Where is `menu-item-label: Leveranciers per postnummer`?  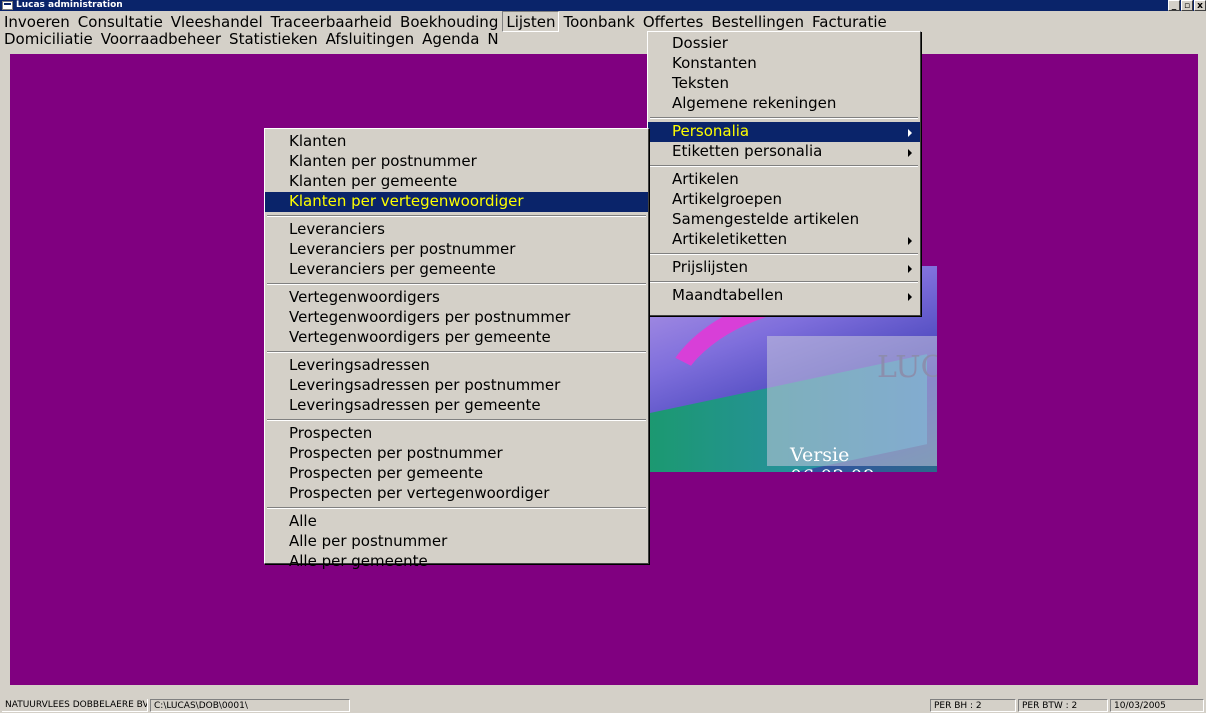 menu-item-label: Leveranciers per postnummer is located at coordinates (402, 249).